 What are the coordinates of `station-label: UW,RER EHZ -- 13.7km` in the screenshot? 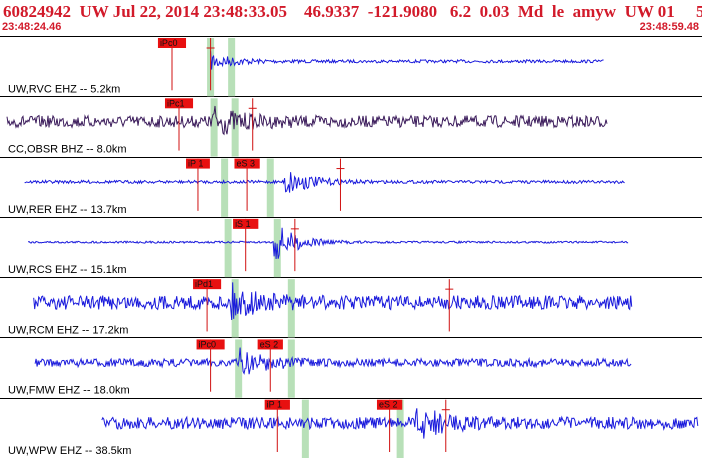 It's located at (67, 210).